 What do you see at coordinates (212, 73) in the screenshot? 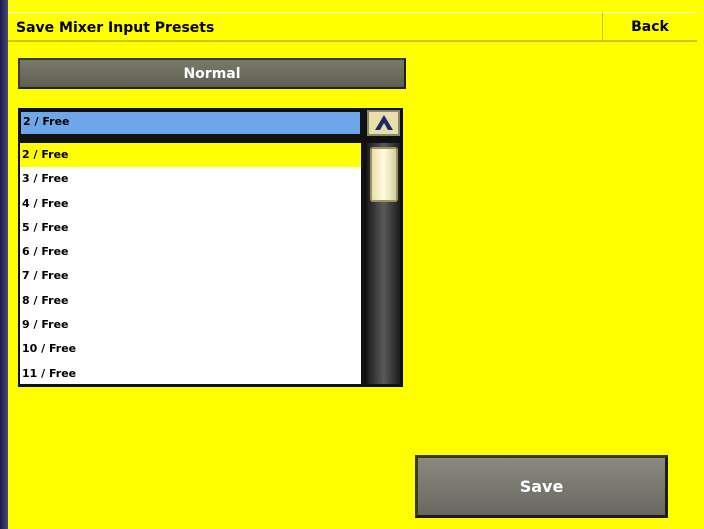
I see `mode-button: Normal` at bounding box center [212, 73].